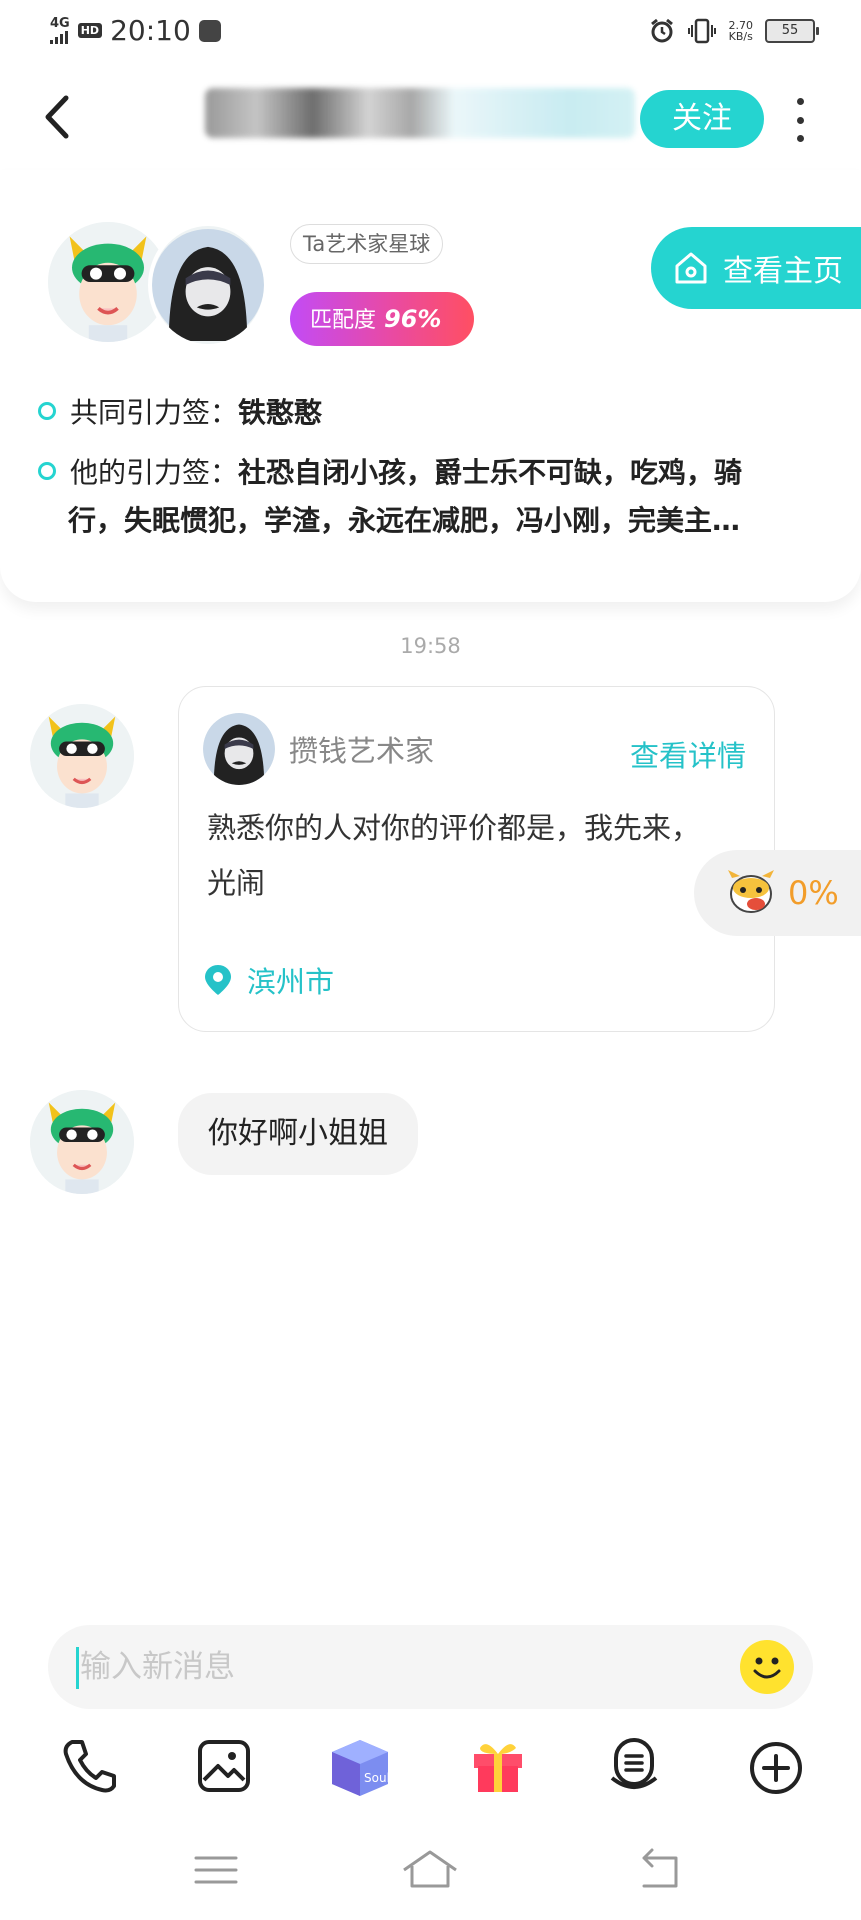 Image resolution: width=861 pixels, height=1920 pixels. What do you see at coordinates (813, 893) in the screenshot?
I see `pet-percent: 0%` at bounding box center [813, 893].